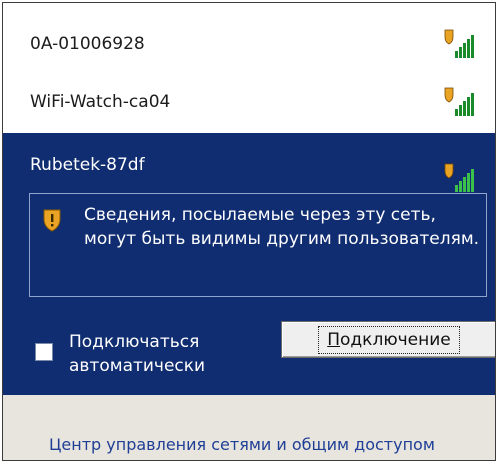  What do you see at coordinates (249, 427) in the screenshot?
I see `footer-bar: Центр управления сетями и общим доступом` at bounding box center [249, 427].